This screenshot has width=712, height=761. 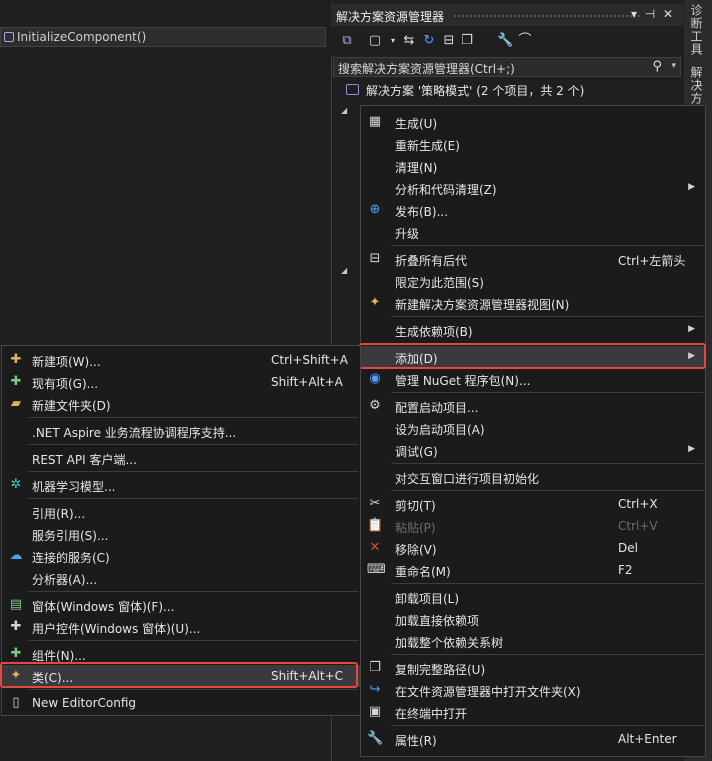 I want to click on tab-diagnostic-tools: 诊断工具, so click(x=696, y=30).